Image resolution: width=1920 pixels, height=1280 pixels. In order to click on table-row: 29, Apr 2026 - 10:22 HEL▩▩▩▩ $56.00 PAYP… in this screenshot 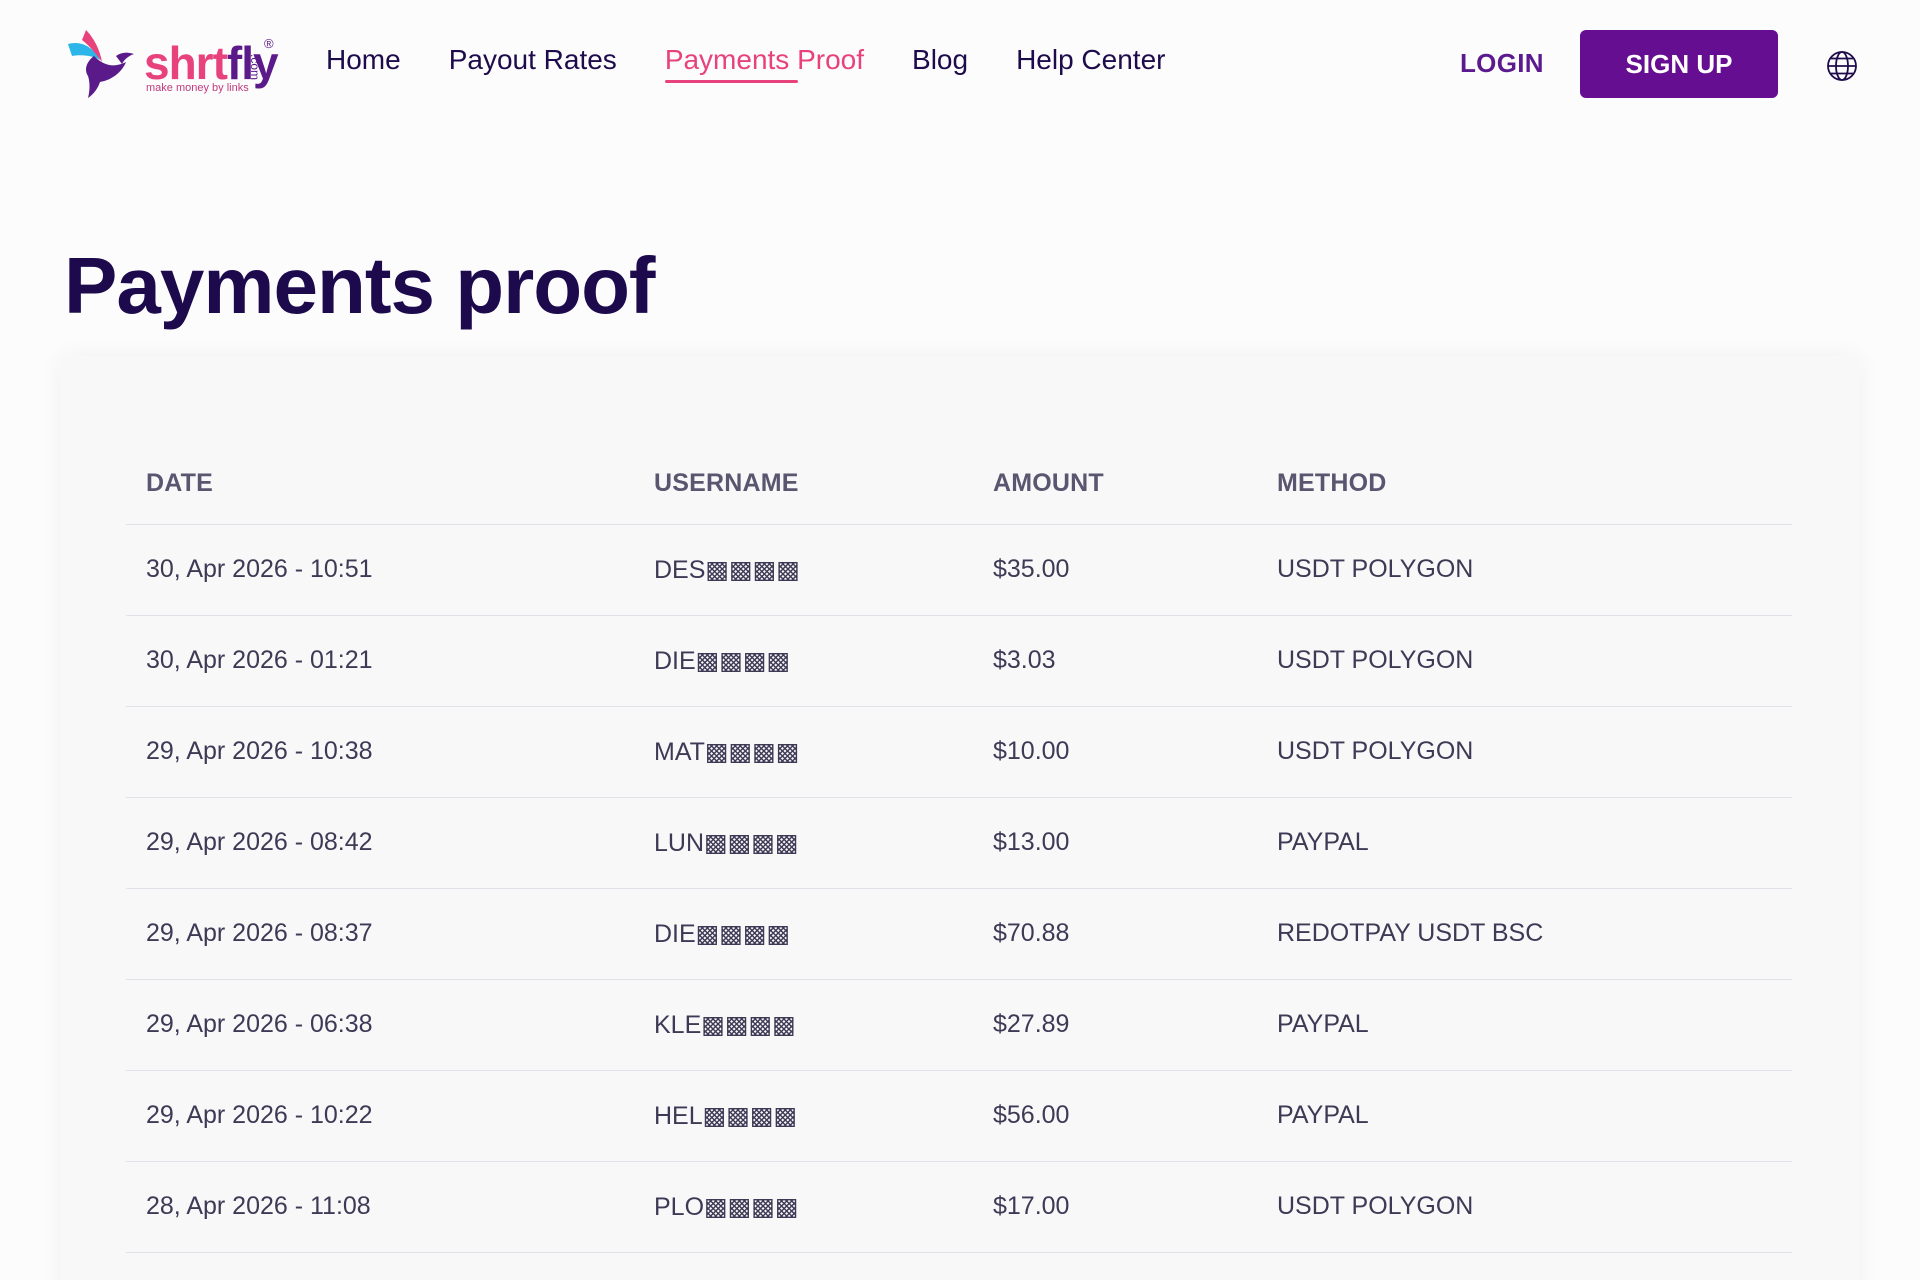, I will do `click(959, 1116)`.